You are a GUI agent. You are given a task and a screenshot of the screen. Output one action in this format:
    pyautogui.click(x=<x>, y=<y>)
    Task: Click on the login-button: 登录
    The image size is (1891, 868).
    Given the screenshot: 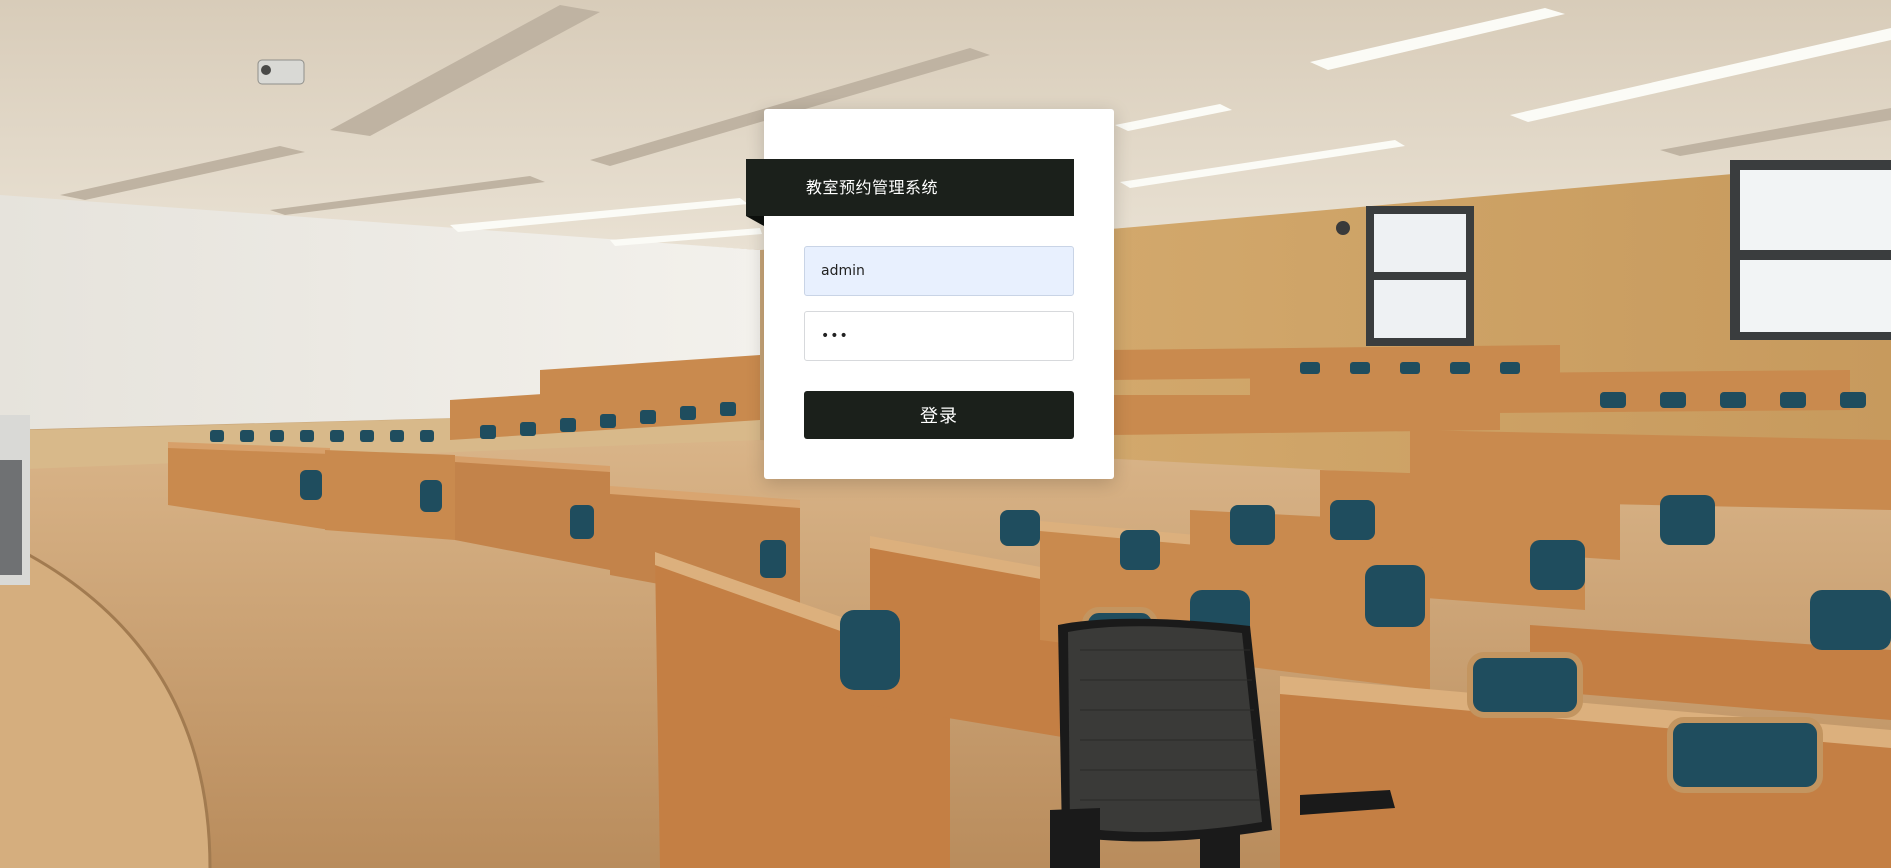 What is the action you would take?
    pyautogui.click(x=939, y=415)
    